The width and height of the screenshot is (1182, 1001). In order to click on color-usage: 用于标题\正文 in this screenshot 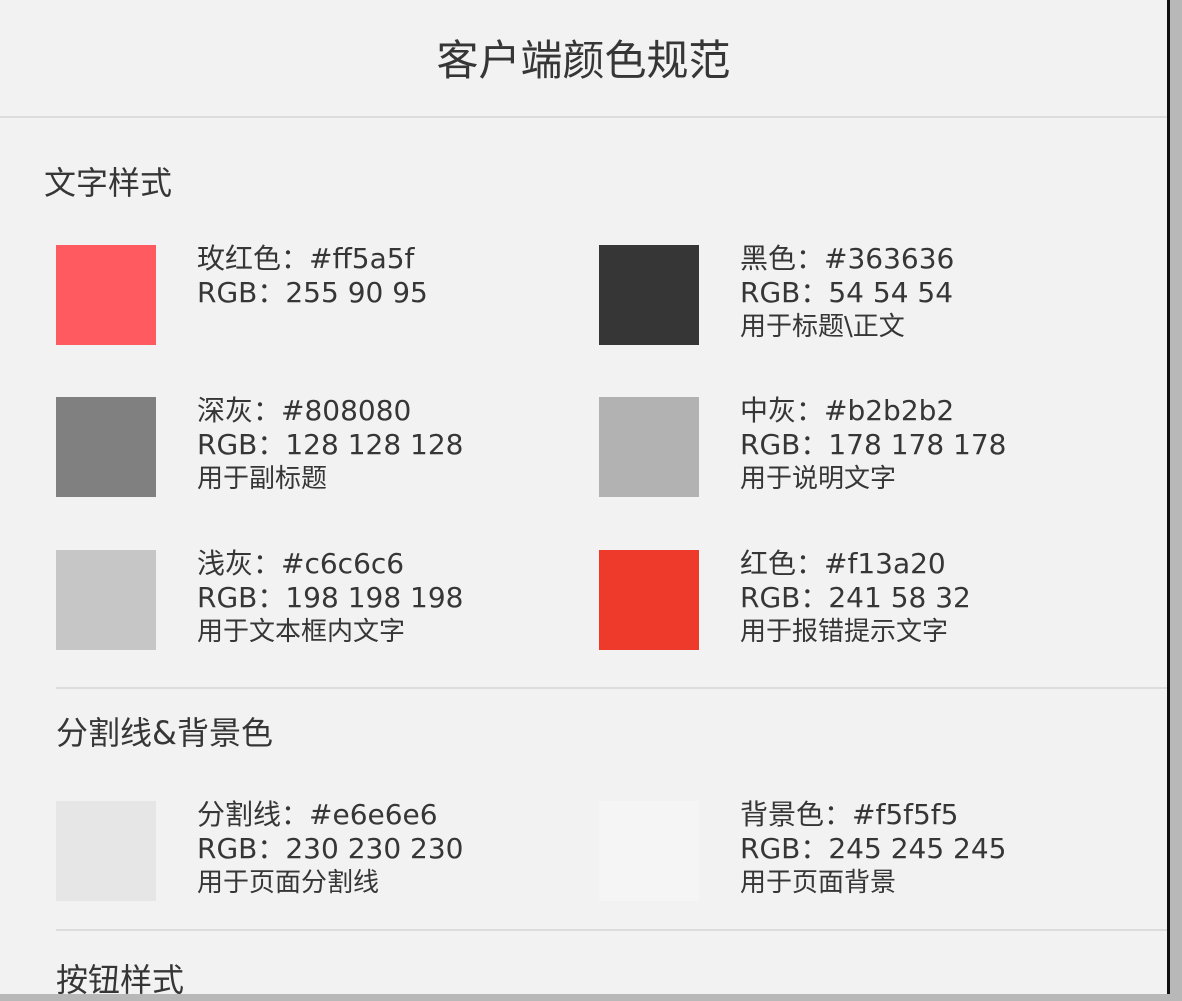, I will do `click(822, 327)`.